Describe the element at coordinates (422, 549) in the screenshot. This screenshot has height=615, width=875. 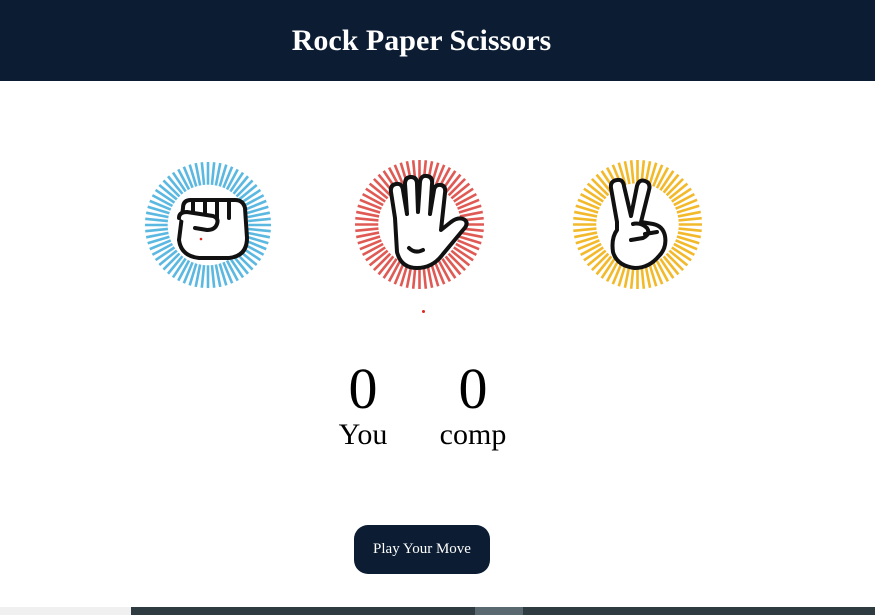
I see `play-your-move-button: Play Your Move` at that location.